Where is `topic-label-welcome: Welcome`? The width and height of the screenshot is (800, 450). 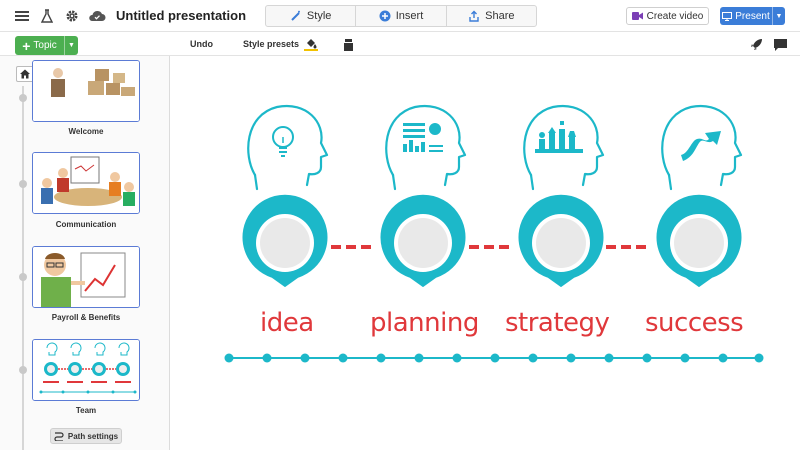
topic-label-welcome: Welcome is located at coordinates (86, 131).